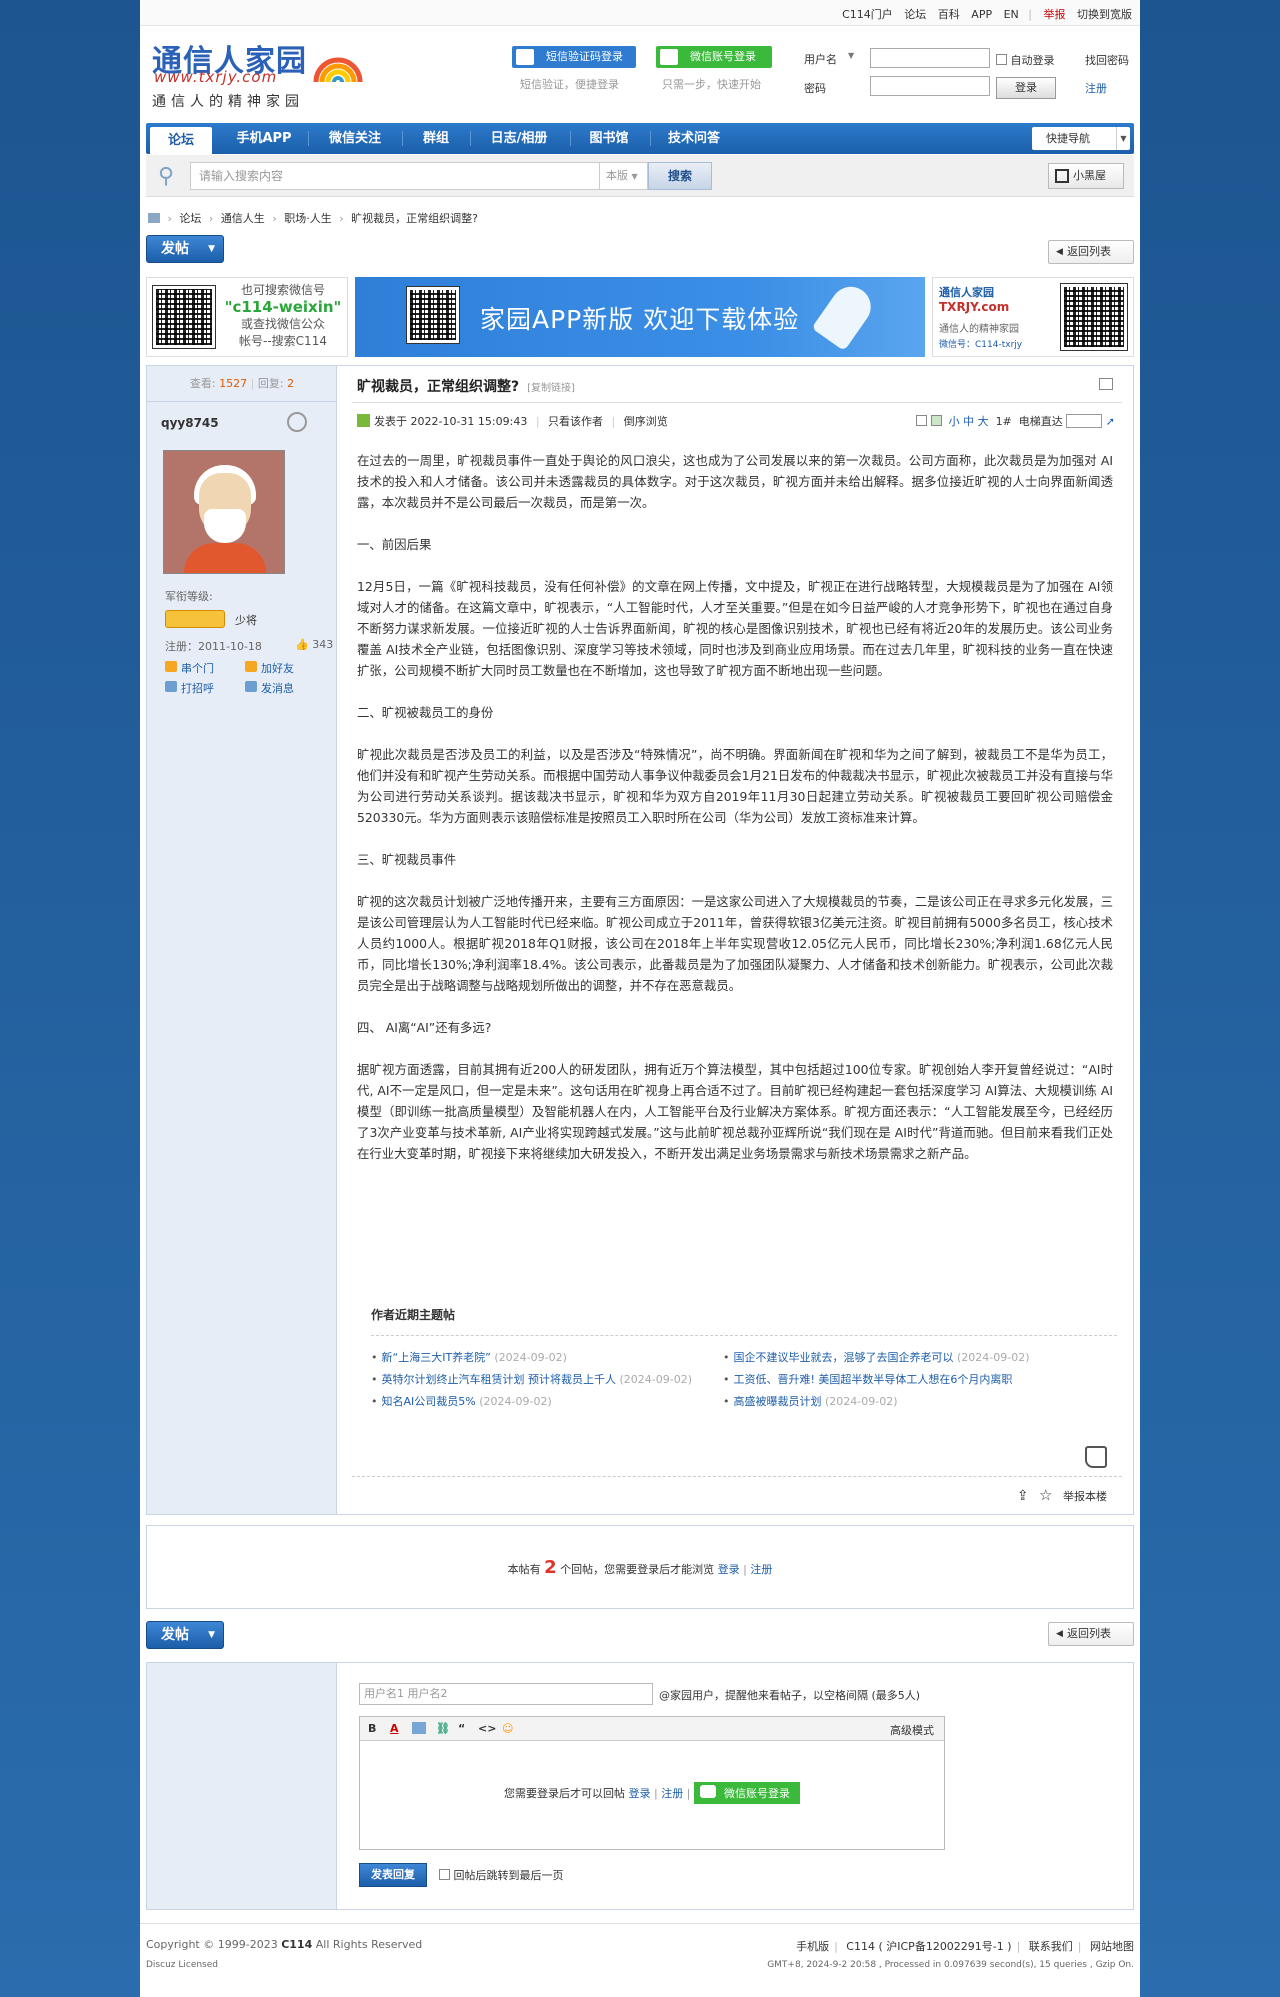 This screenshot has height=1997, width=1280. What do you see at coordinates (680, 176) in the screenshot?
I see `search-button: 搜索` at bounding box center [680, 176].